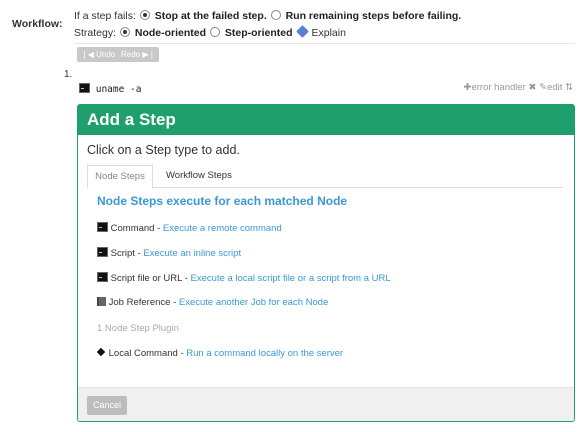  Describe the element at coordinates (192, 253) in the screenshot. I see `step-type-description: Execute an inline script` at that location.